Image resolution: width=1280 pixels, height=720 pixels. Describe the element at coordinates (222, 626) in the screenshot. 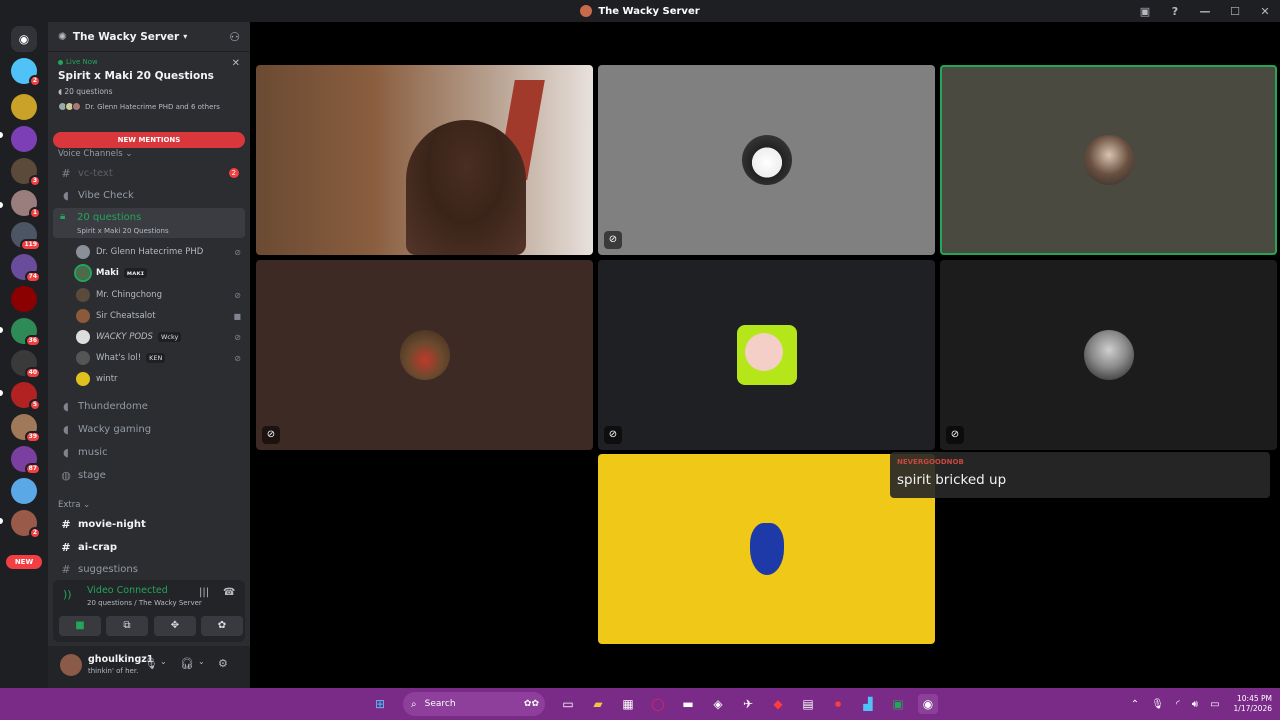

I see `soundboard-button: ✿` at that location.